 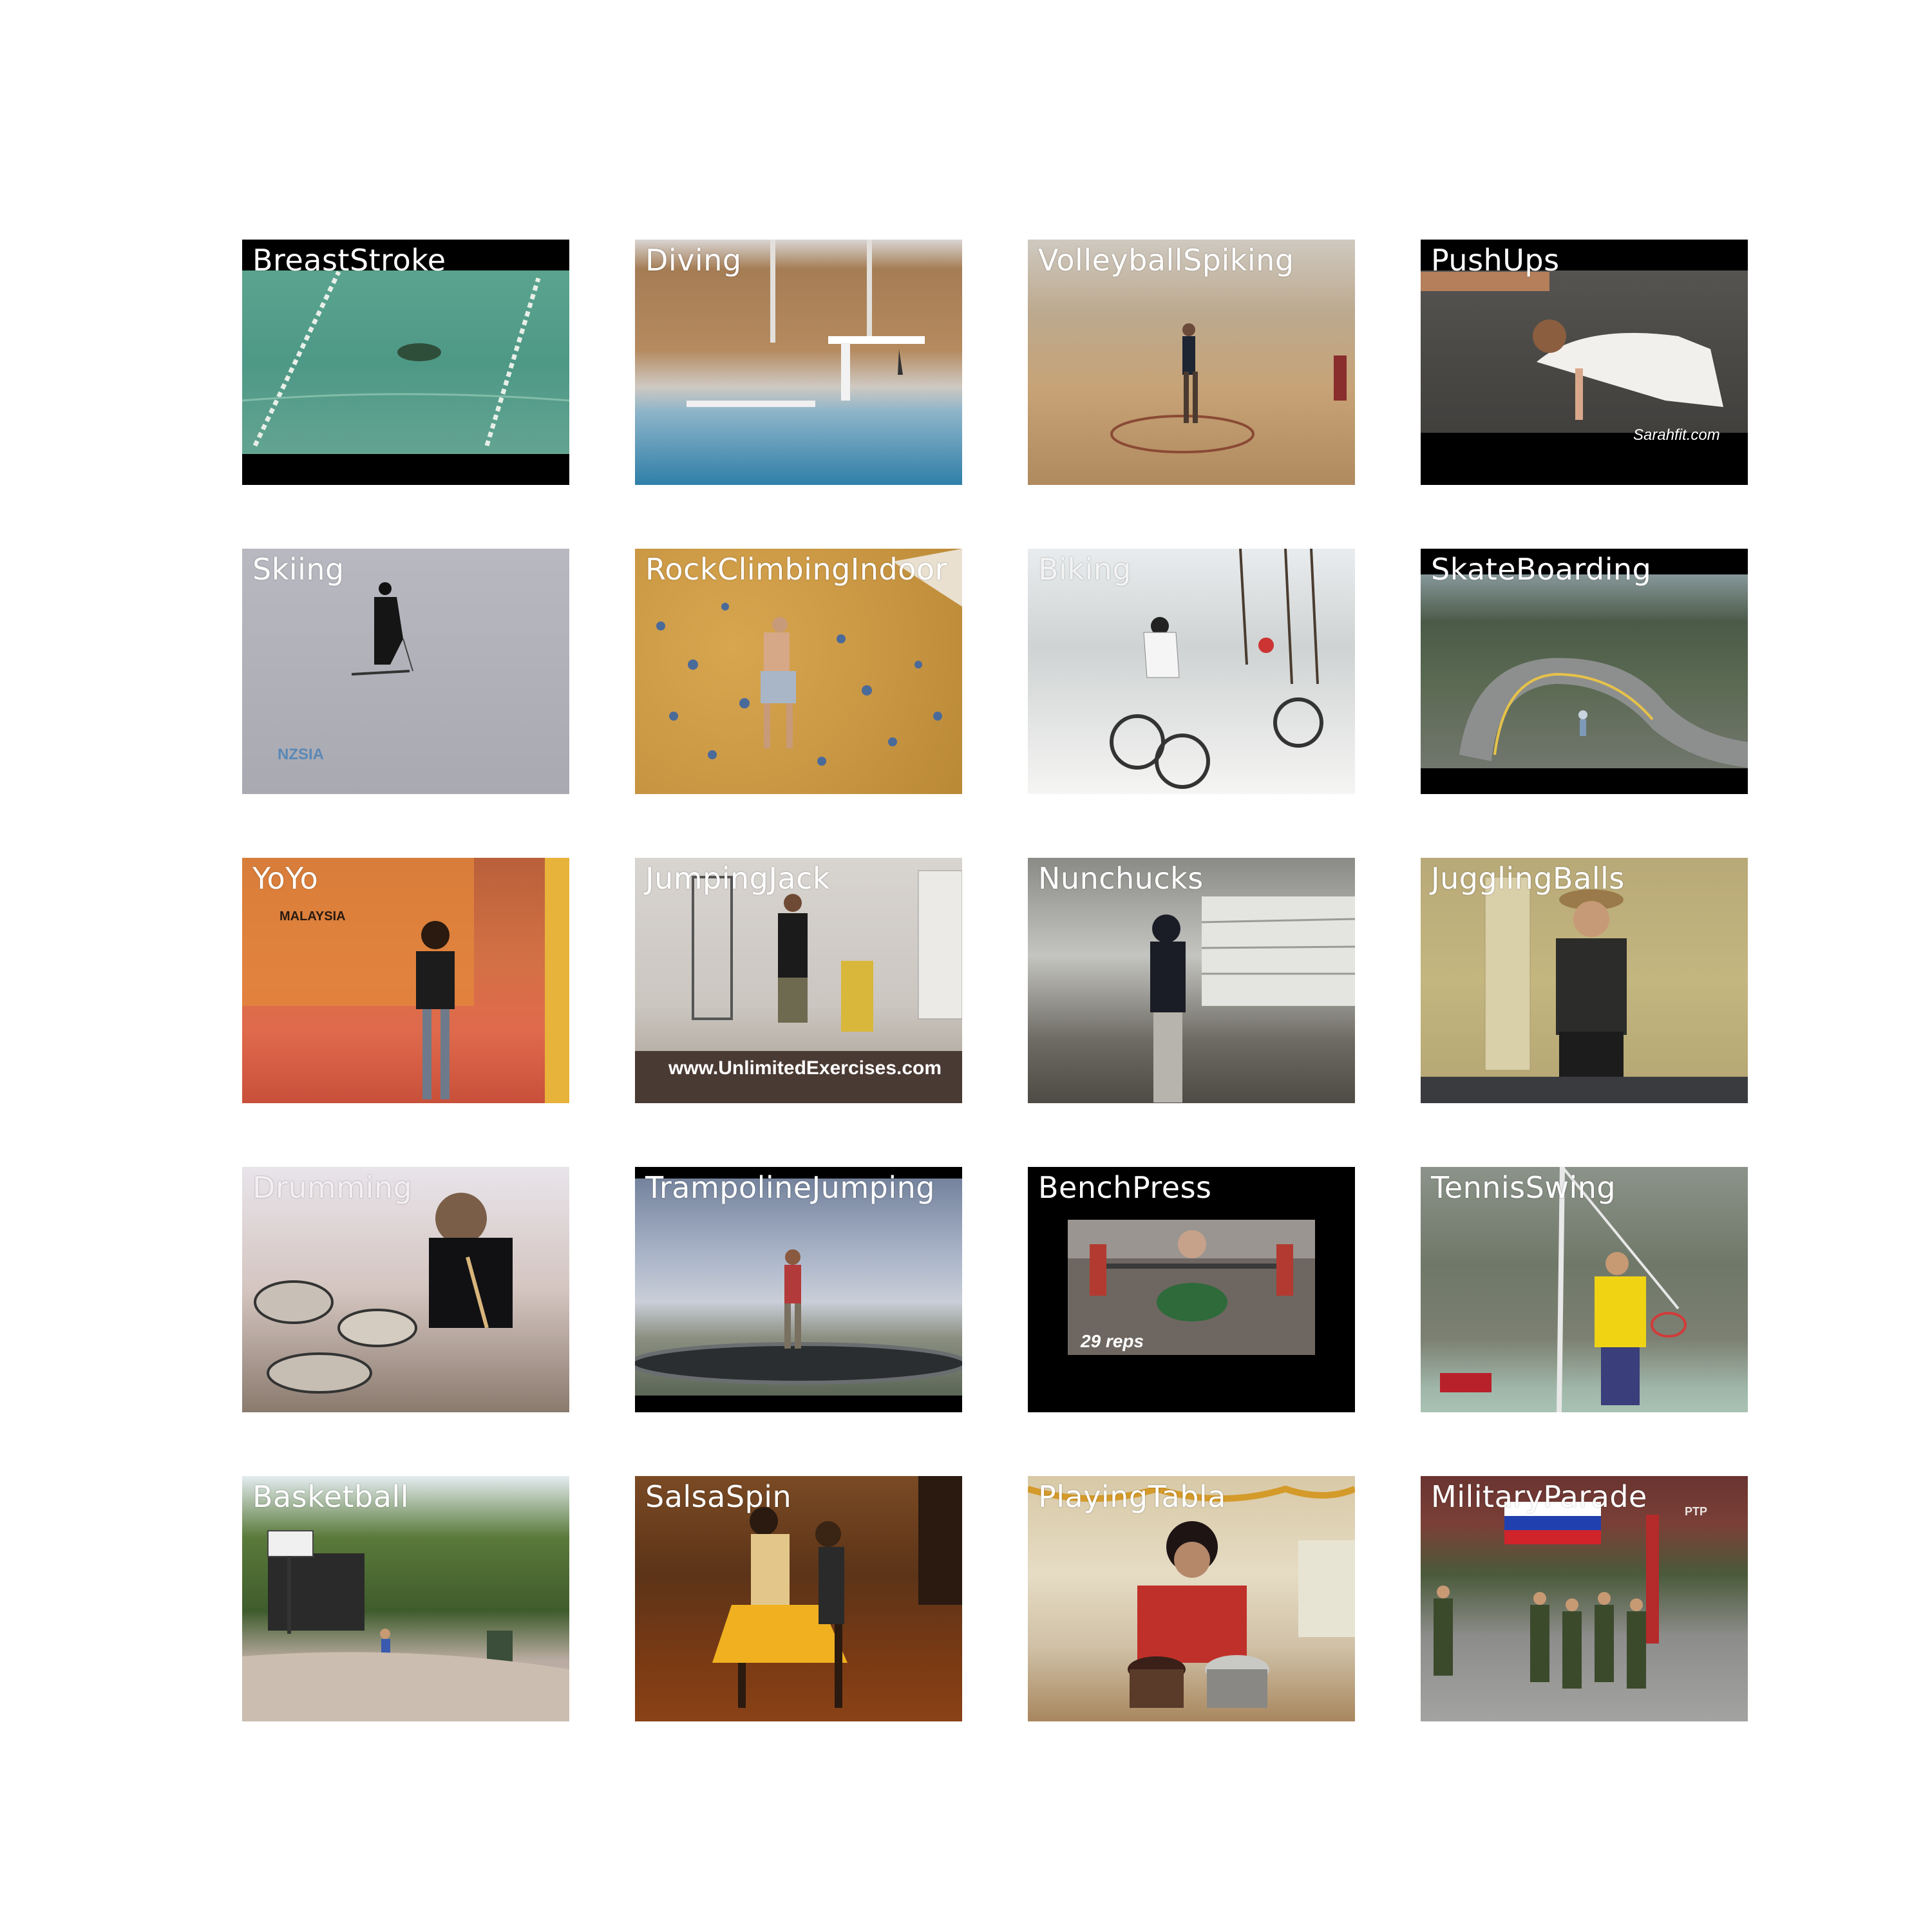 I want to click on tile-label: PushUps, so click(x=1496, y=261).